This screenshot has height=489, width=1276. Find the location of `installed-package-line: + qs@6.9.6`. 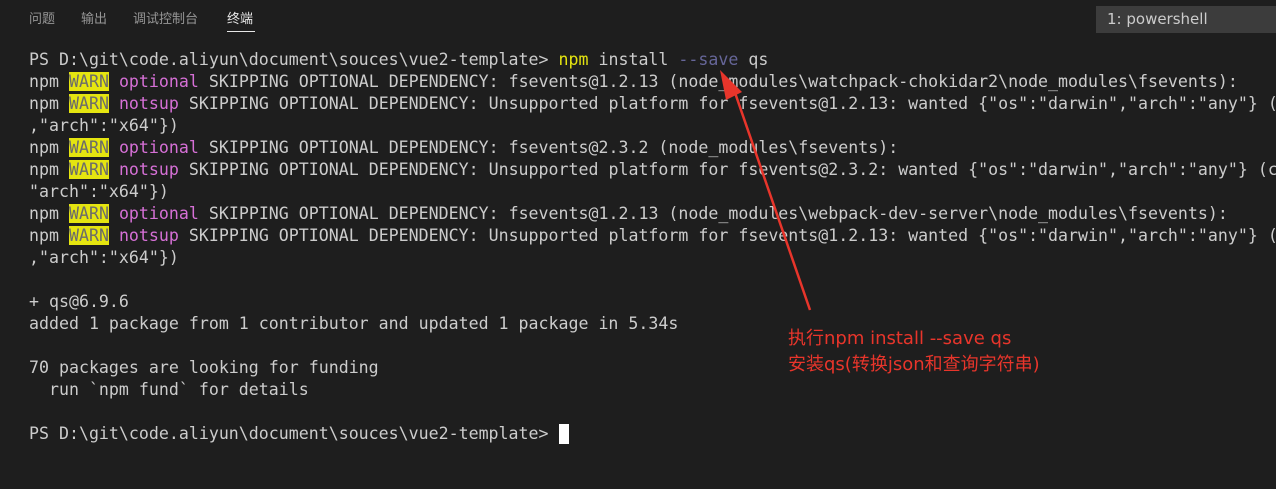

installed-package-line: + qs@6.9.6 is located at coordinates (79, 301).